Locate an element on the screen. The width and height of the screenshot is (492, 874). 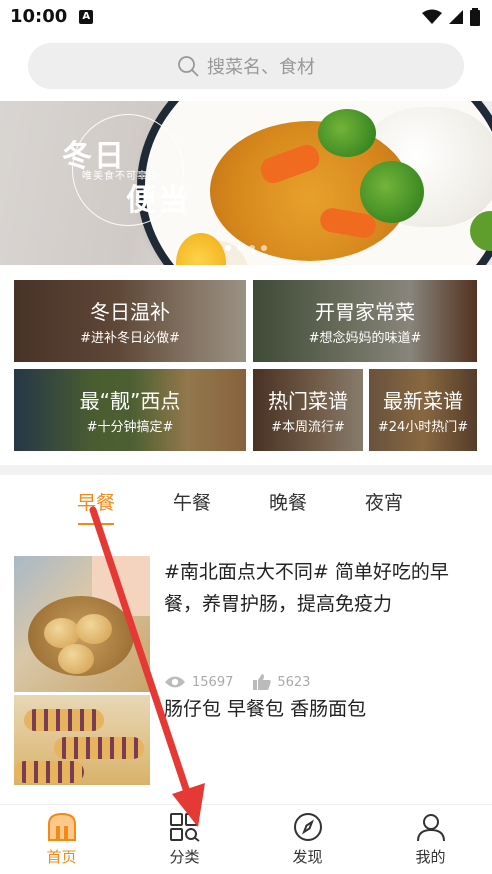
nav-discover-label: 发现 is located at coordinates (307, 857).